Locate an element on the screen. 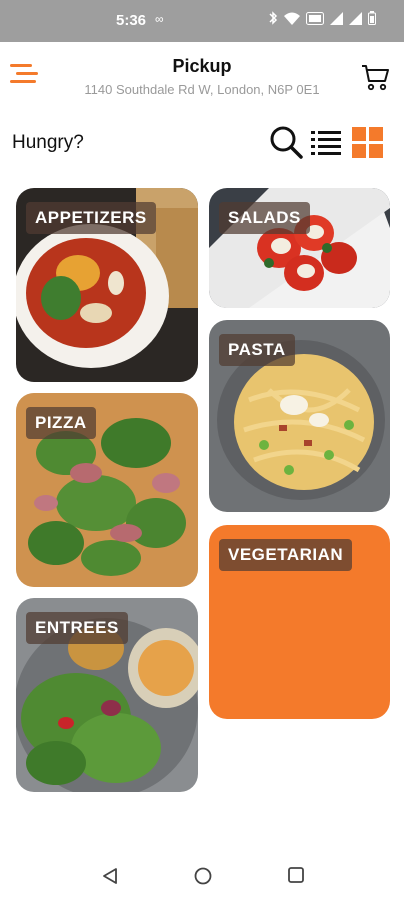 This screenshot has height=900, width=404. battery-icon is located at coordinates (372, 19).